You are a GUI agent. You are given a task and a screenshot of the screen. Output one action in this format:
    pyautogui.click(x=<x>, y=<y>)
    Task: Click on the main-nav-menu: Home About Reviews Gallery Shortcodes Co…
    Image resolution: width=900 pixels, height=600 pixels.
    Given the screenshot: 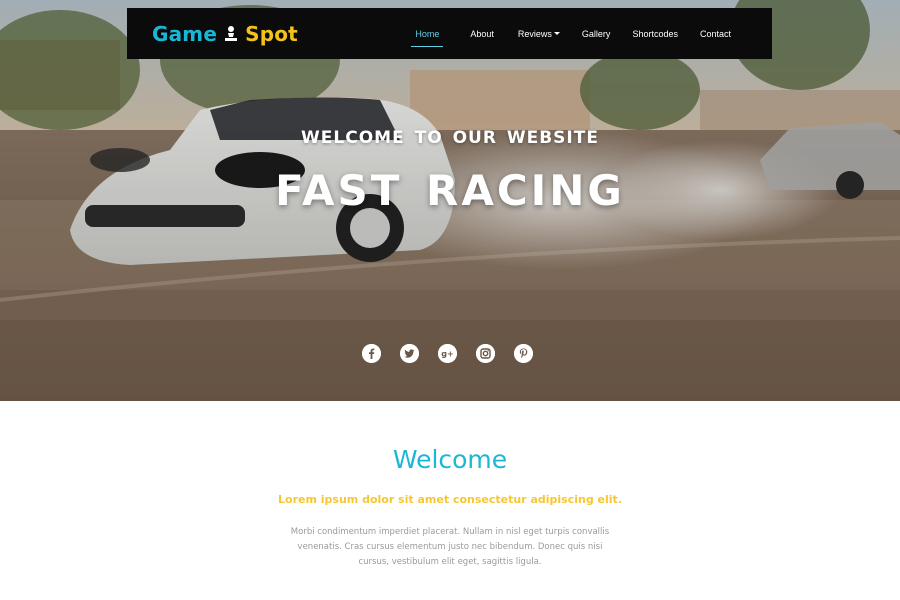 What is the action you would take?
    pyautogui.click(x=591, y=33)
    